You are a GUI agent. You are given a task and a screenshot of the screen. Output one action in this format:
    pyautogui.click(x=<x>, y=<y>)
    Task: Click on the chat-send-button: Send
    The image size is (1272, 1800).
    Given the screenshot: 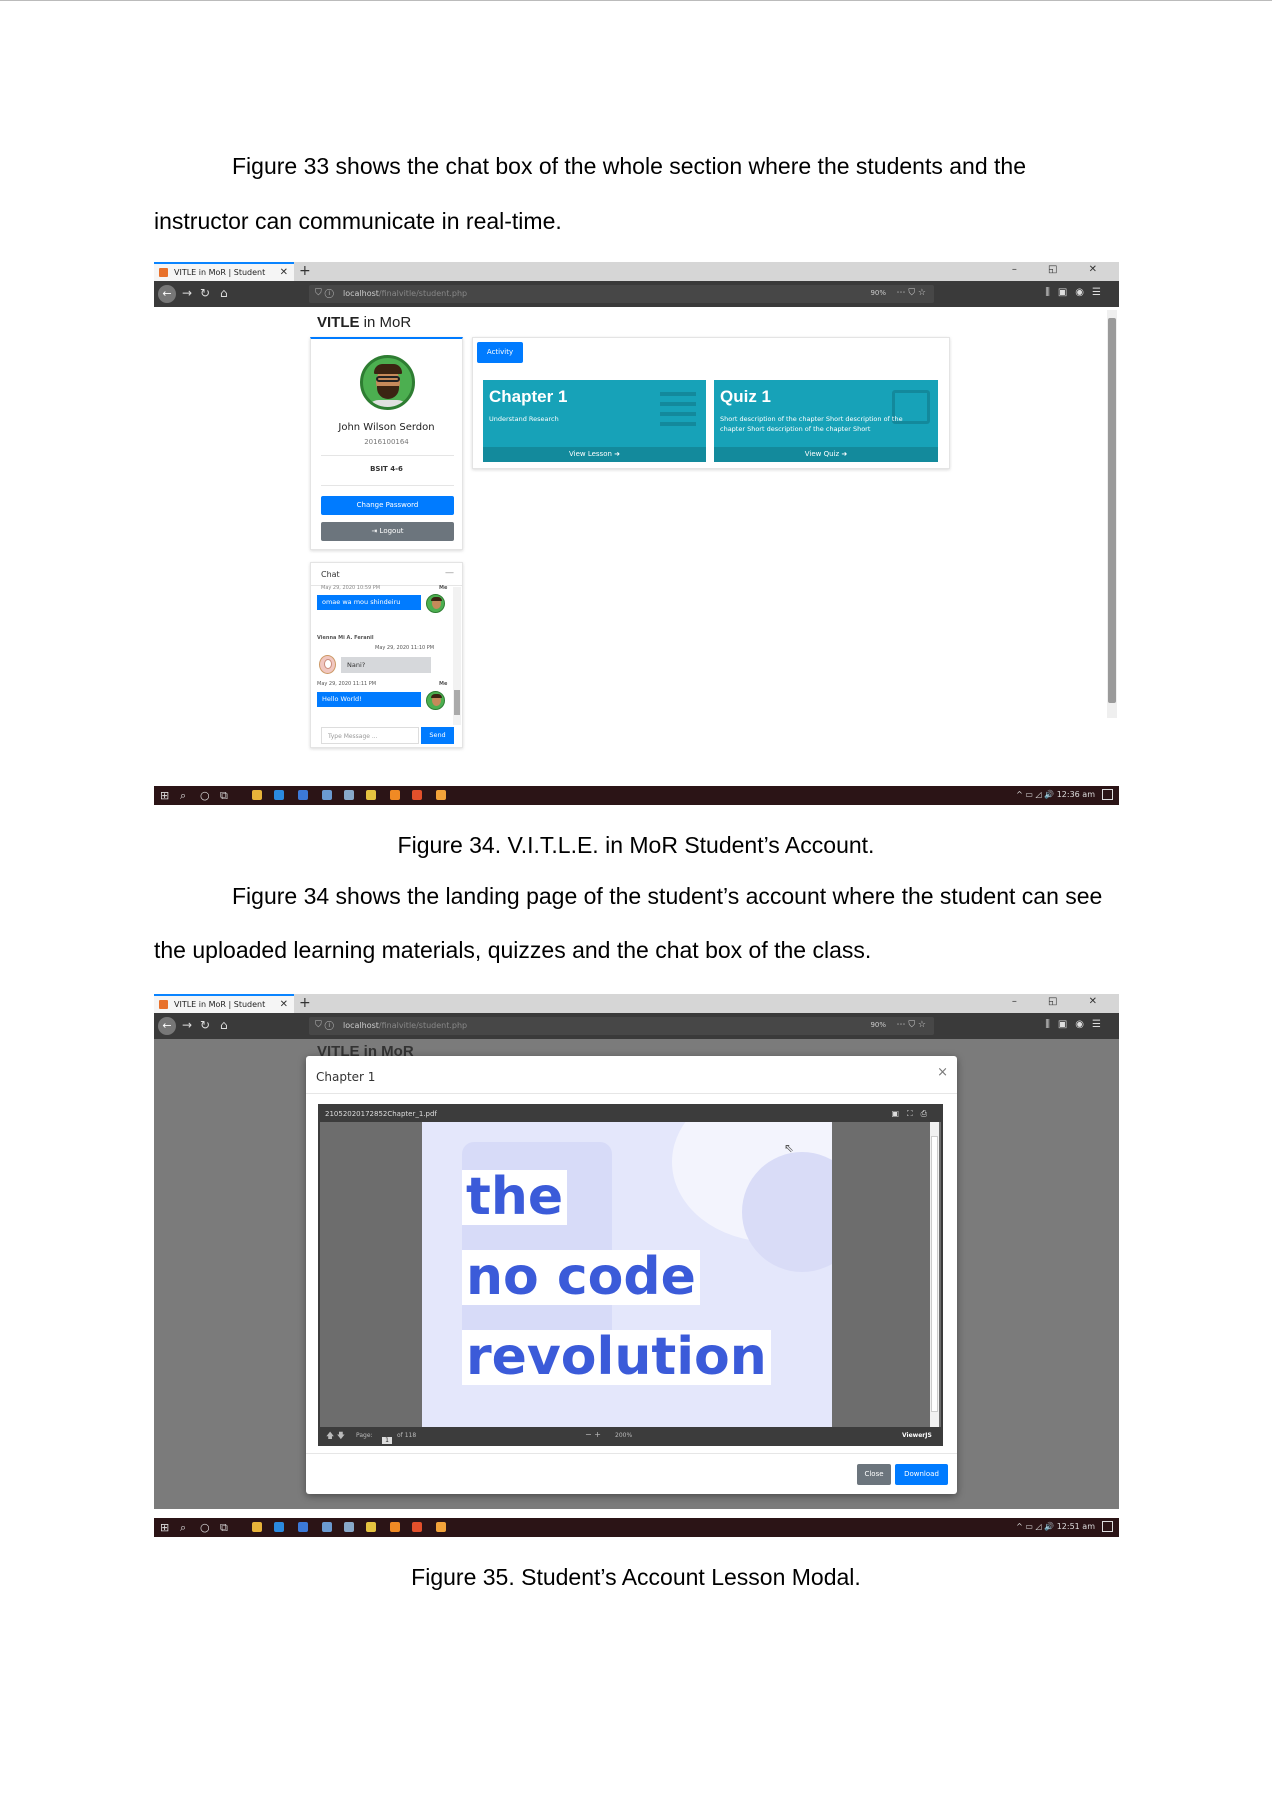 What is the action you would take?
    pyautogui.click(x=437, y=735)
    